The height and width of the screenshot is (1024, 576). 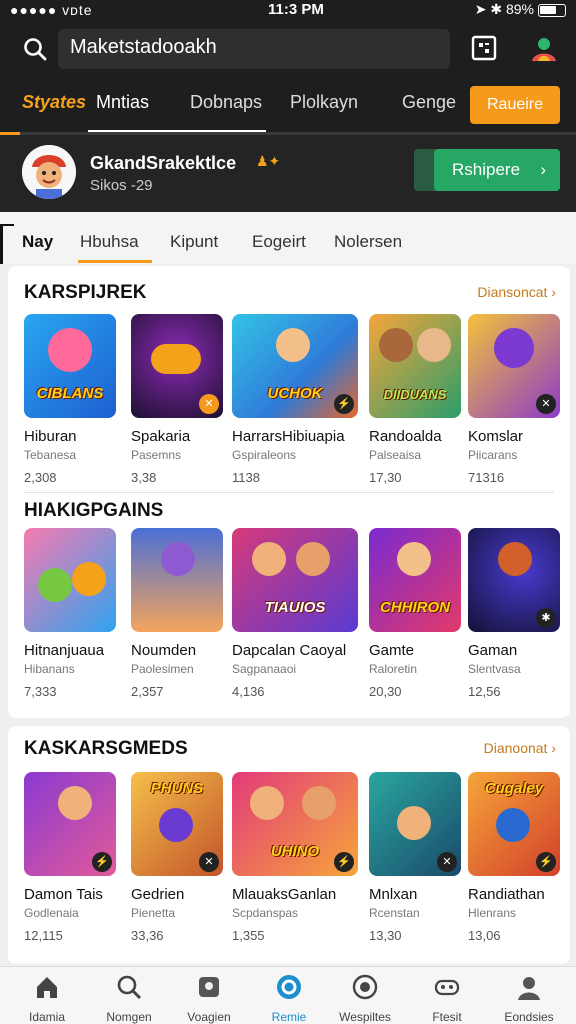 I want to click on play-badge-icon: ✕, so click(x=447, y=862).